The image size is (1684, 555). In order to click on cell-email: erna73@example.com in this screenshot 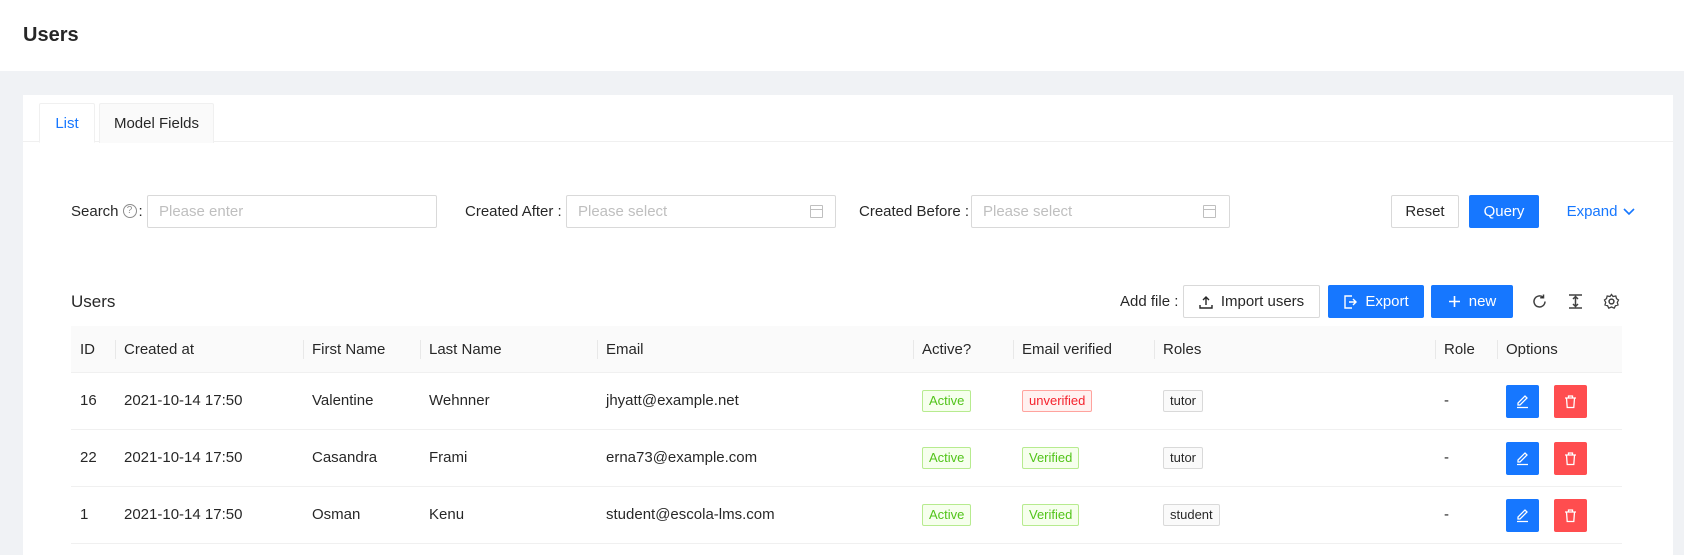, I will do `click(682, 457)`.